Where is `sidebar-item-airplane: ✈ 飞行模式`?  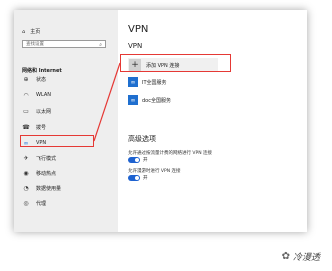
sidebar-item-airplane: ✈ 飞行模式 is located at coordinates (66, 158).